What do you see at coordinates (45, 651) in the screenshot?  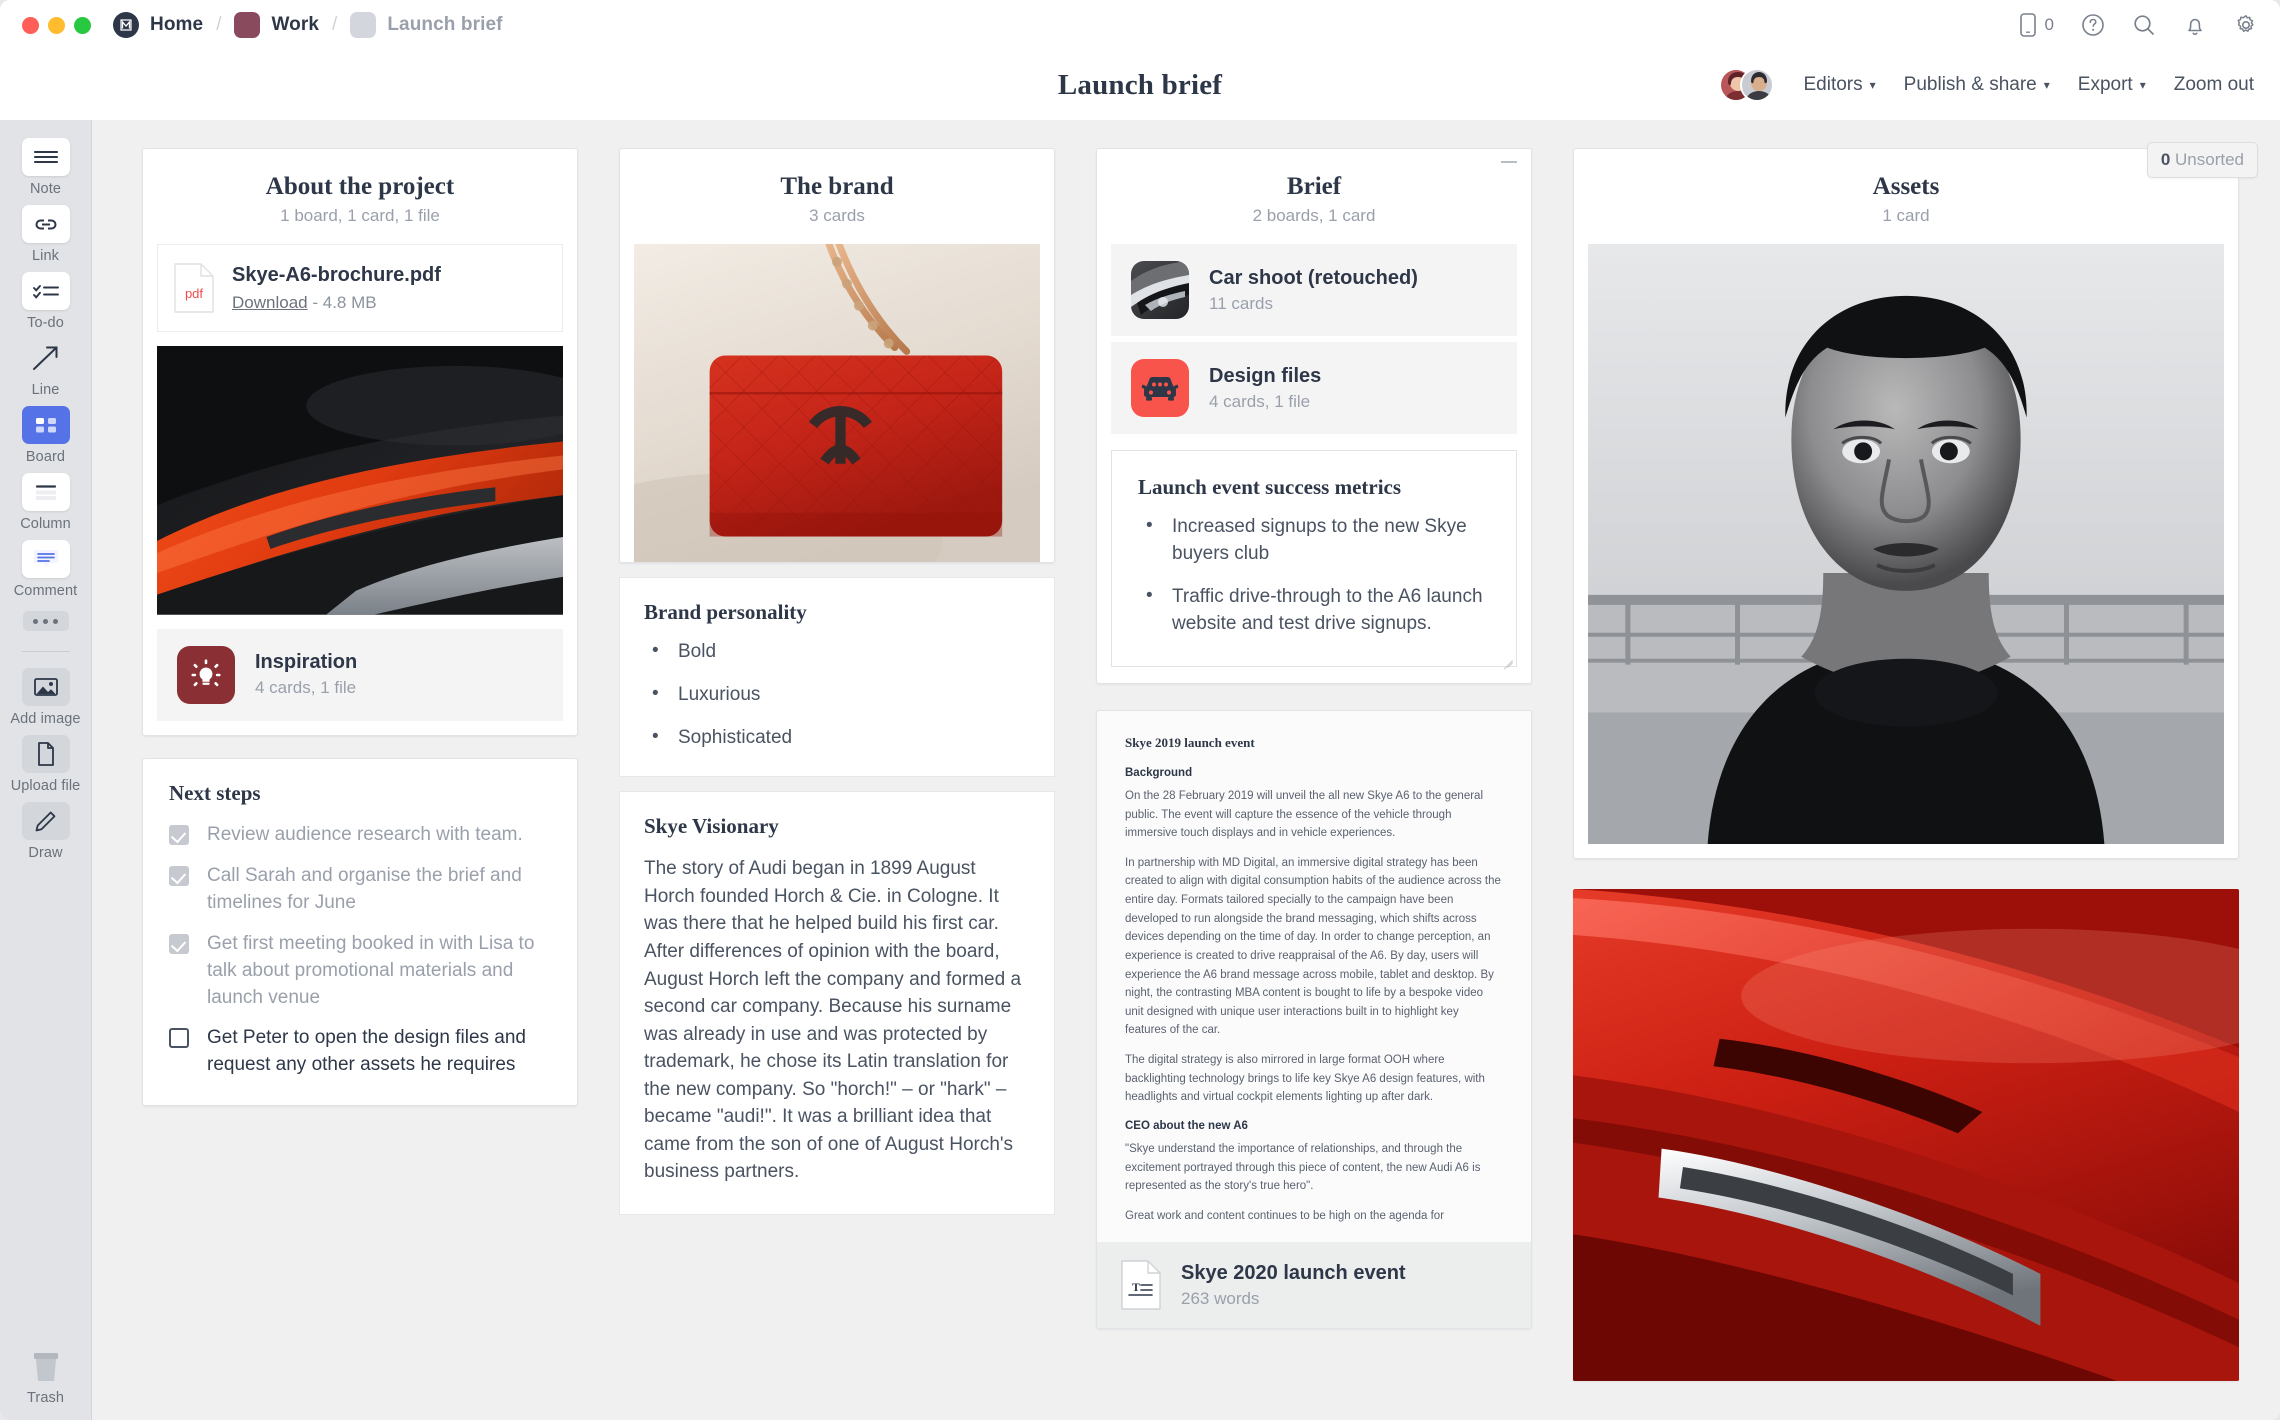 I see `sidebar-divider` at bounding box center [45, 651].